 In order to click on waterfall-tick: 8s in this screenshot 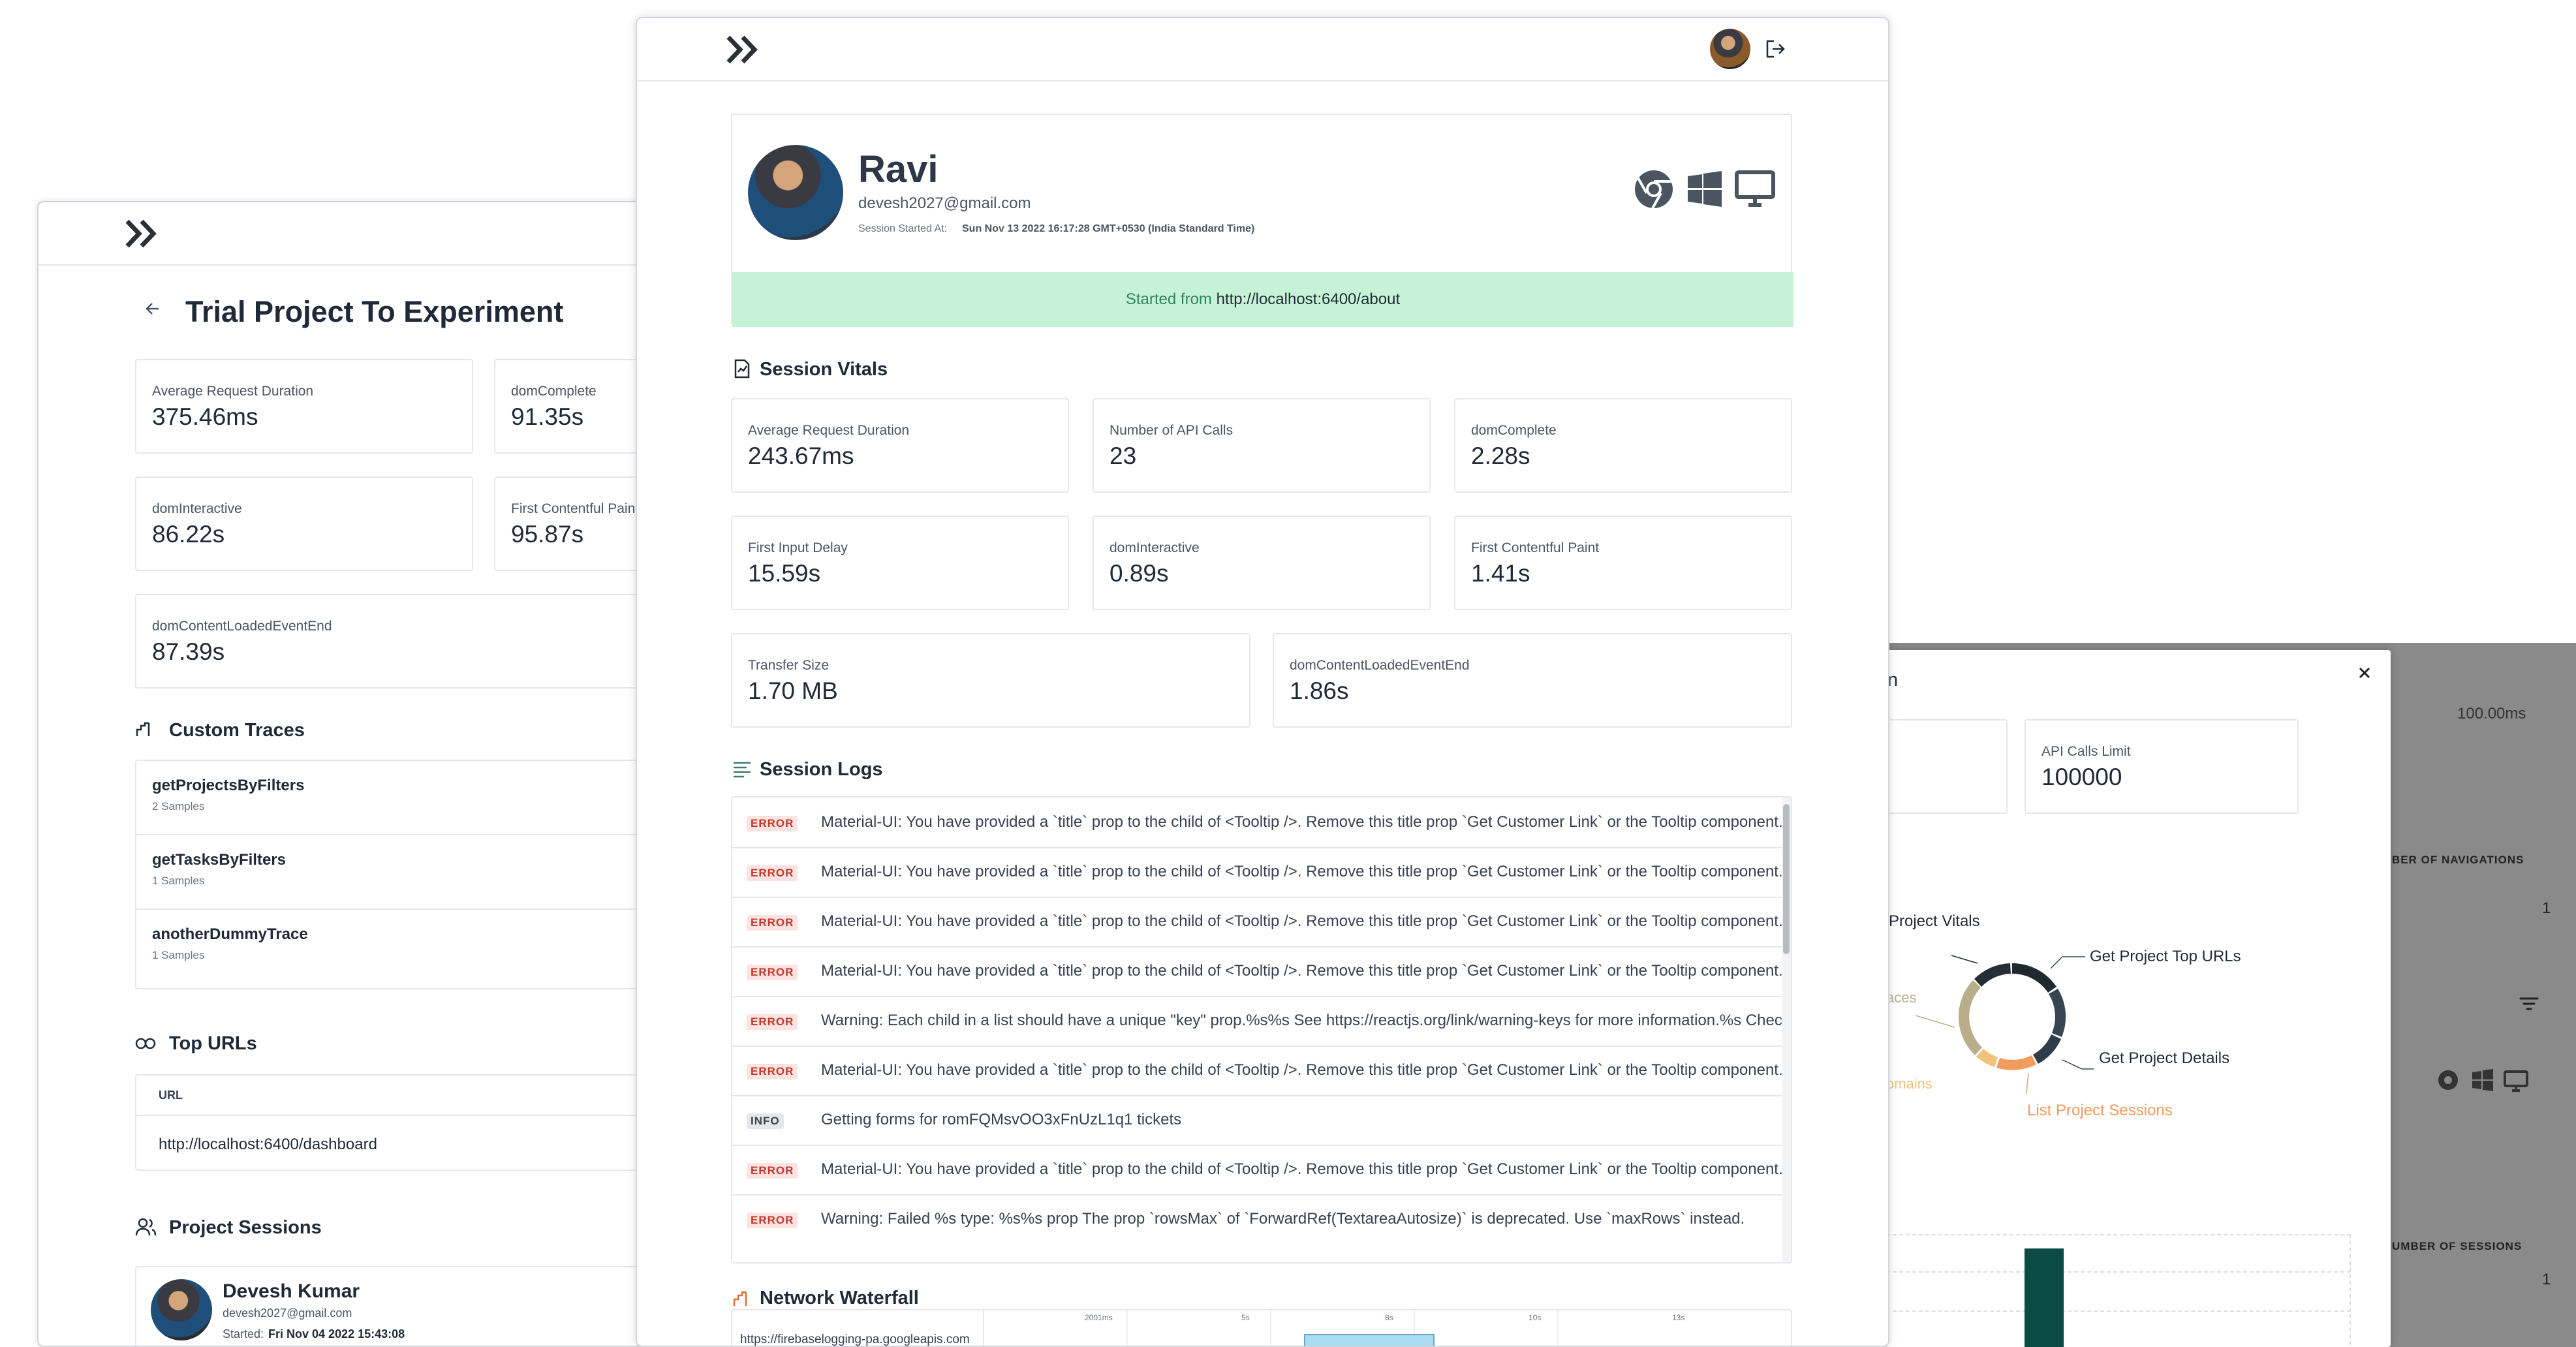, I will do `click(1389, 1318)`.